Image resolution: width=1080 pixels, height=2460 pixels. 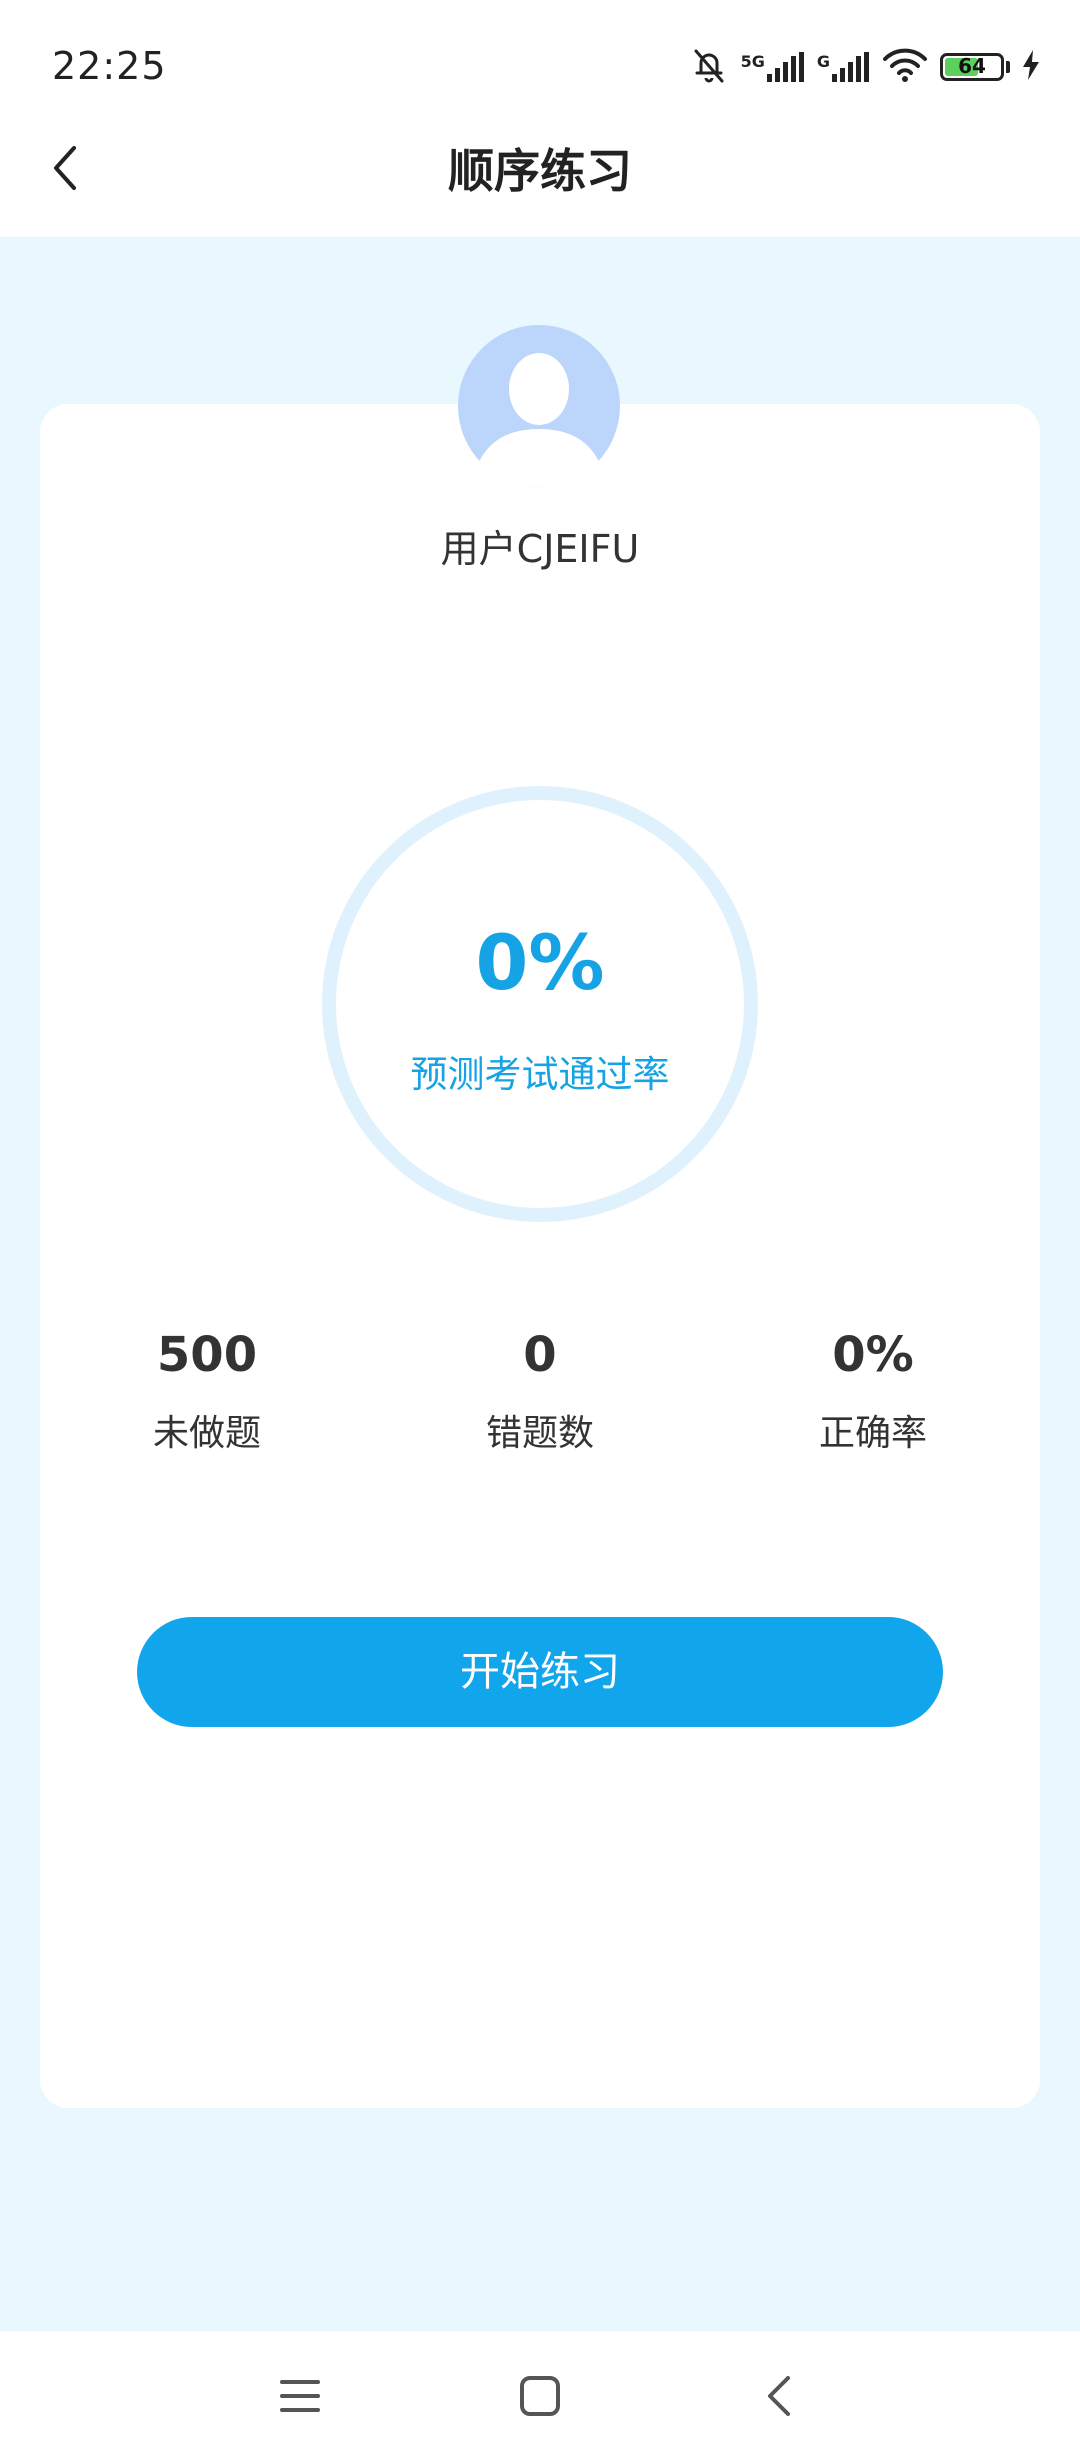 I want to click on square-icon, so click(x=540, y=2398).